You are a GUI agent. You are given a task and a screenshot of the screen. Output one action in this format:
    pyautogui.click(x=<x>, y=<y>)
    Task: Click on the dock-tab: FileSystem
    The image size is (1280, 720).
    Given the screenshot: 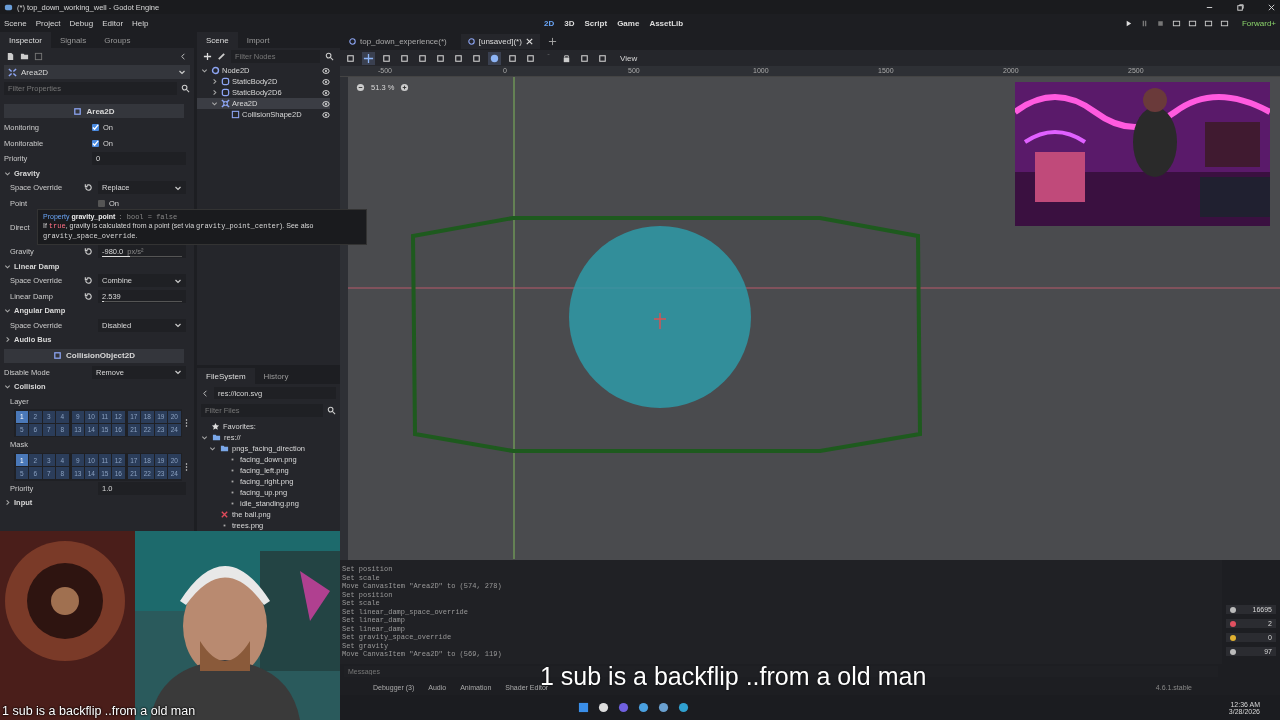 What is the action you would take?
    pyautogui.click(x=226, y=376)
    